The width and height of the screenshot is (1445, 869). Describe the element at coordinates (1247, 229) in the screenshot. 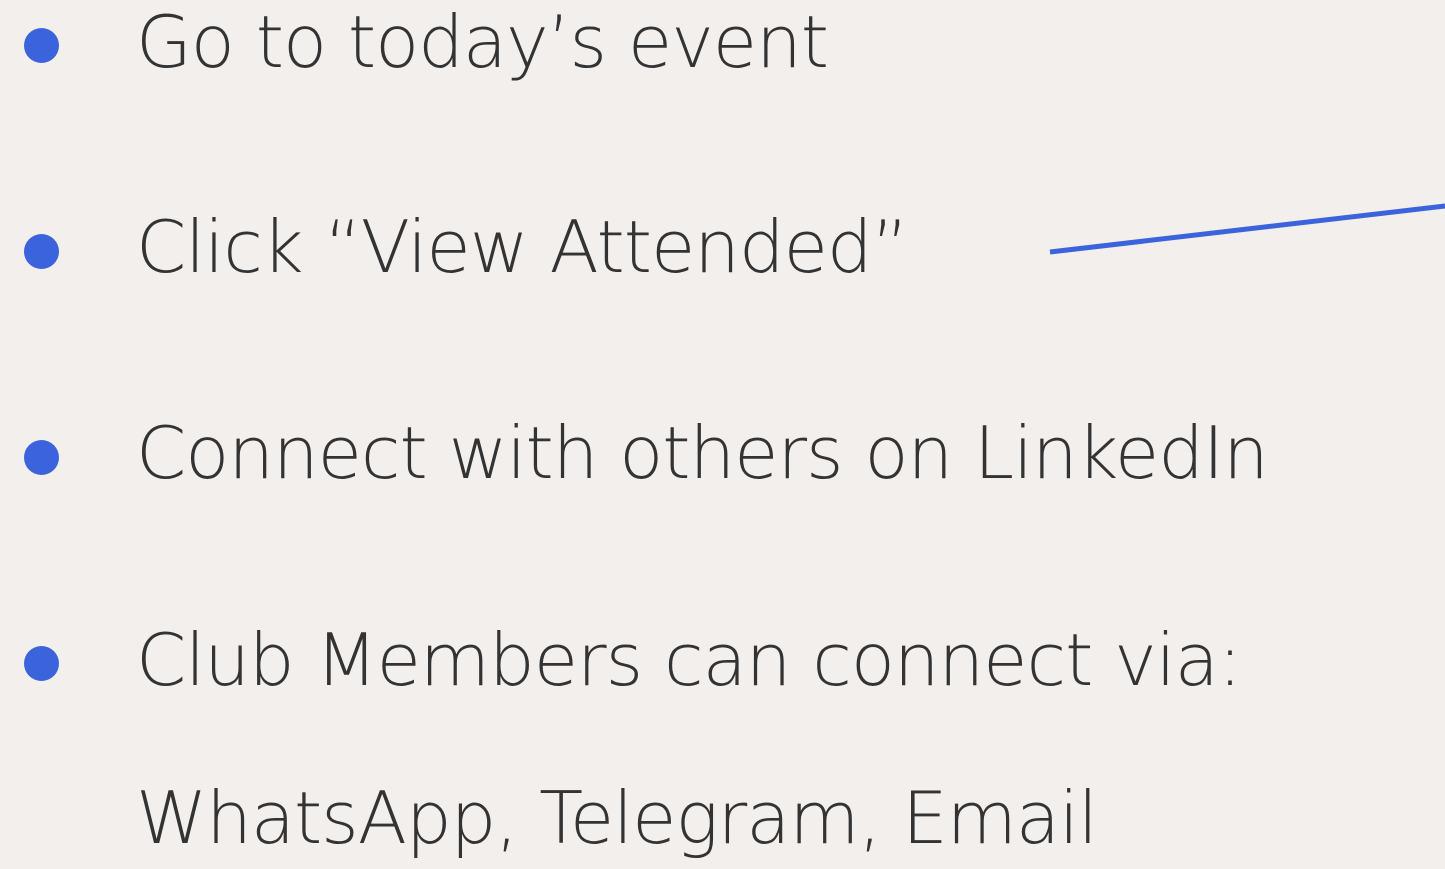

I see `pointer-line-stroke` at that location.